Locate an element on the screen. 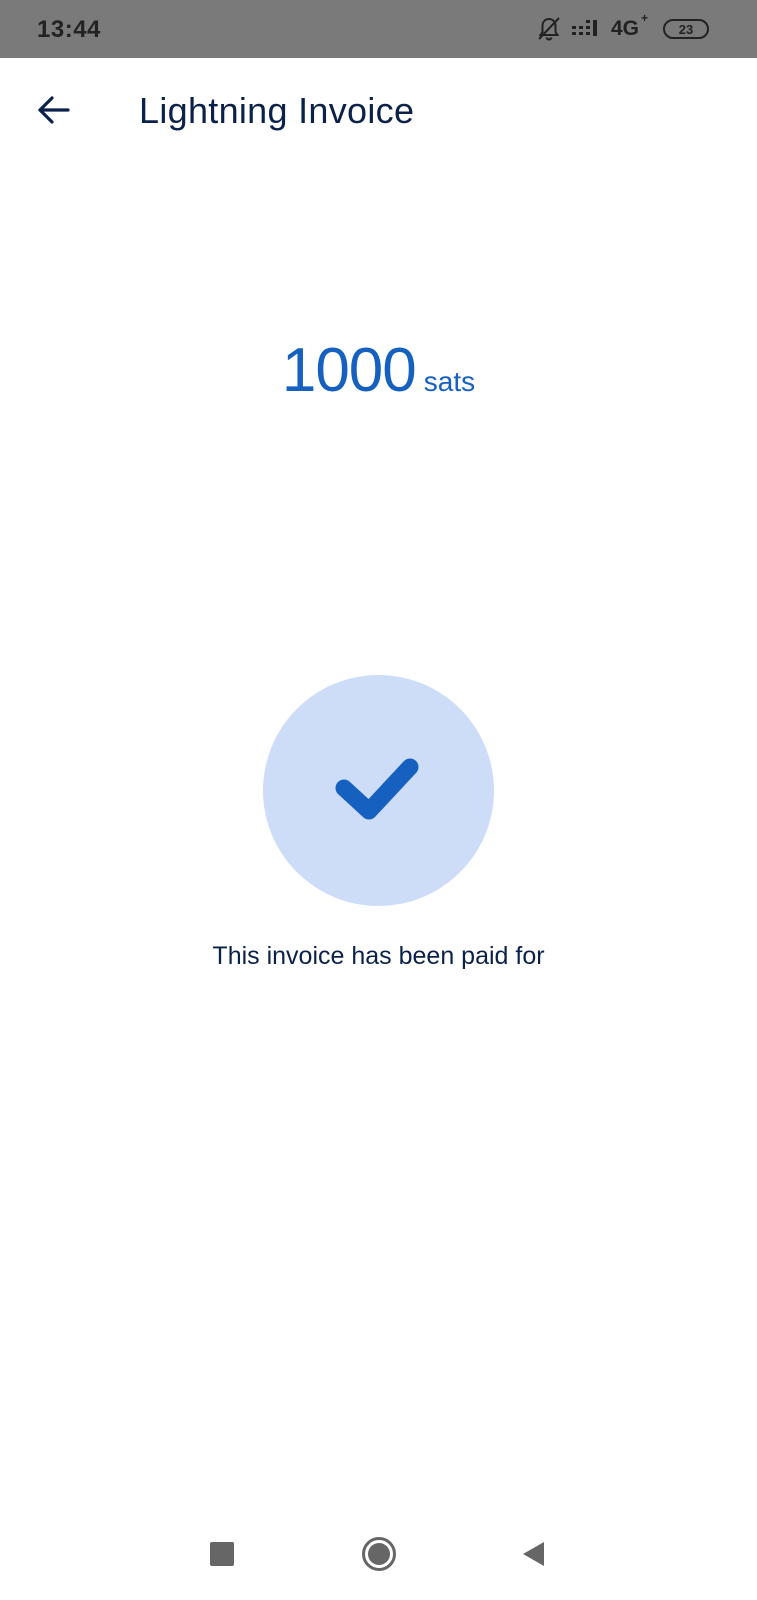 Image resolution: width=757 pixels, height=1600 pixels. recents-square-icon is located at coordinates (222, 1556).